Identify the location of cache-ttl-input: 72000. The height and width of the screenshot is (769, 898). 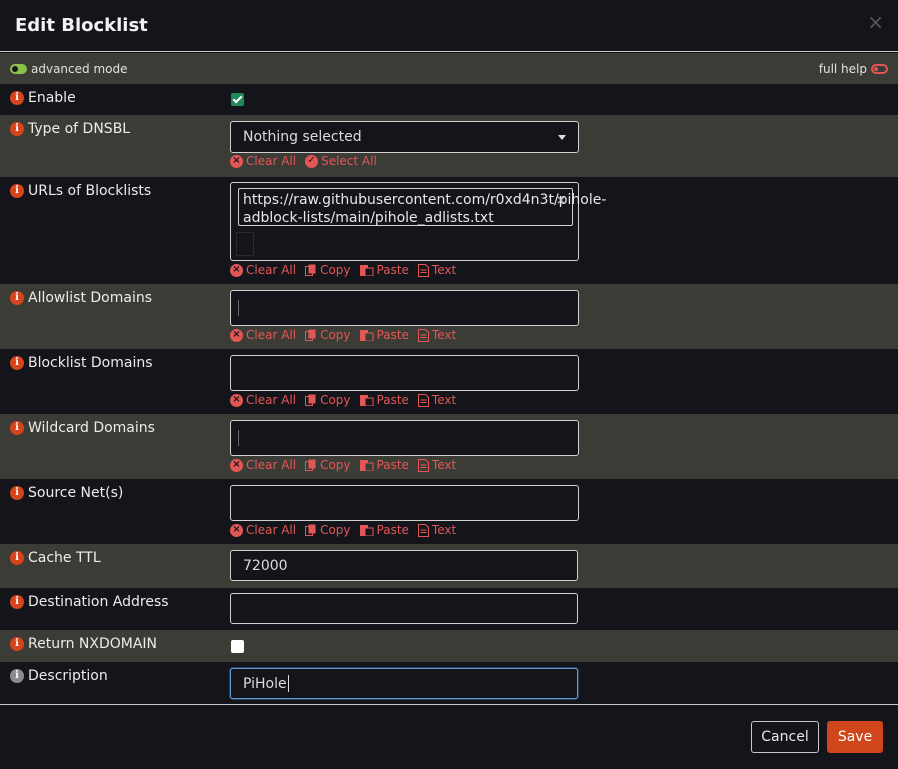
(404, 565).